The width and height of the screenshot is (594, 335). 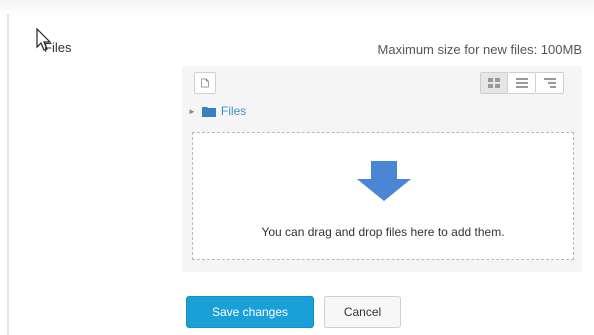 What do you see at coordinates (250, 312) in the screenshot?
I see `save-changes-button: Save changes` at bounding box center [250, 312].